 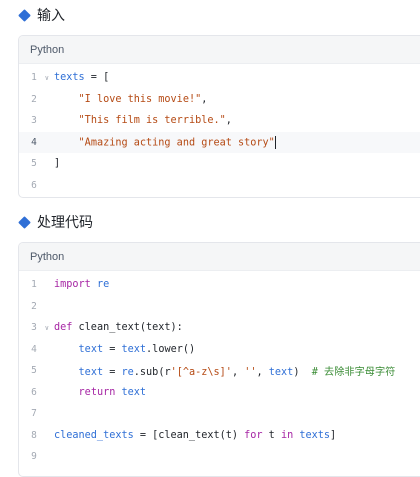 I want to click on code-text: text = text.lower(), so click(x=122, y=349).